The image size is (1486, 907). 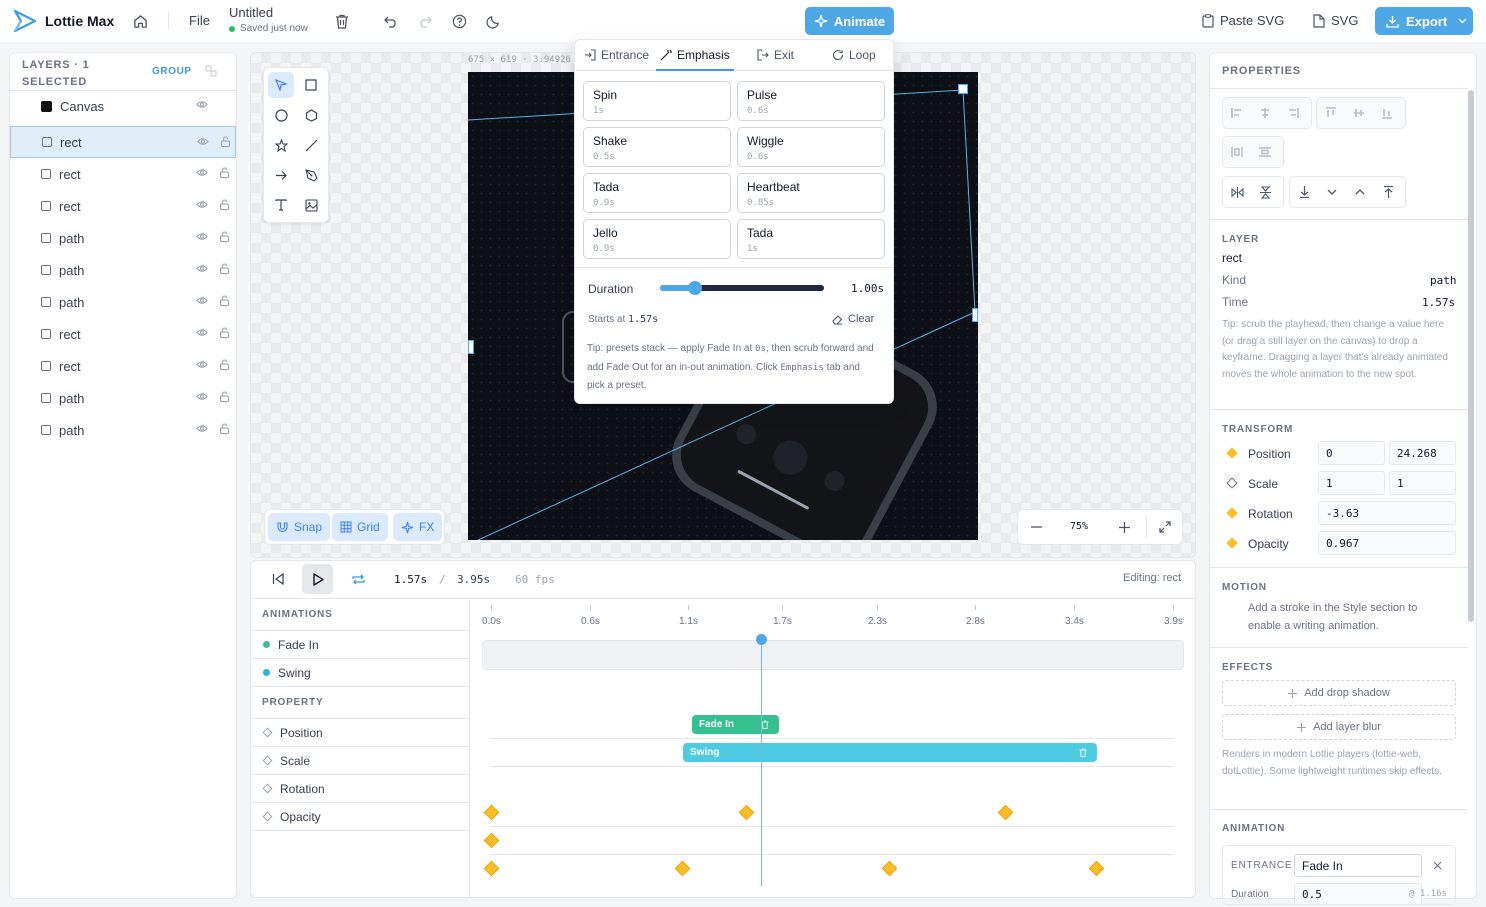 What do you see at coordinates (1237, 113) in the screenshot?
I see `align-left-icon` at bounding box center [1237, 113].